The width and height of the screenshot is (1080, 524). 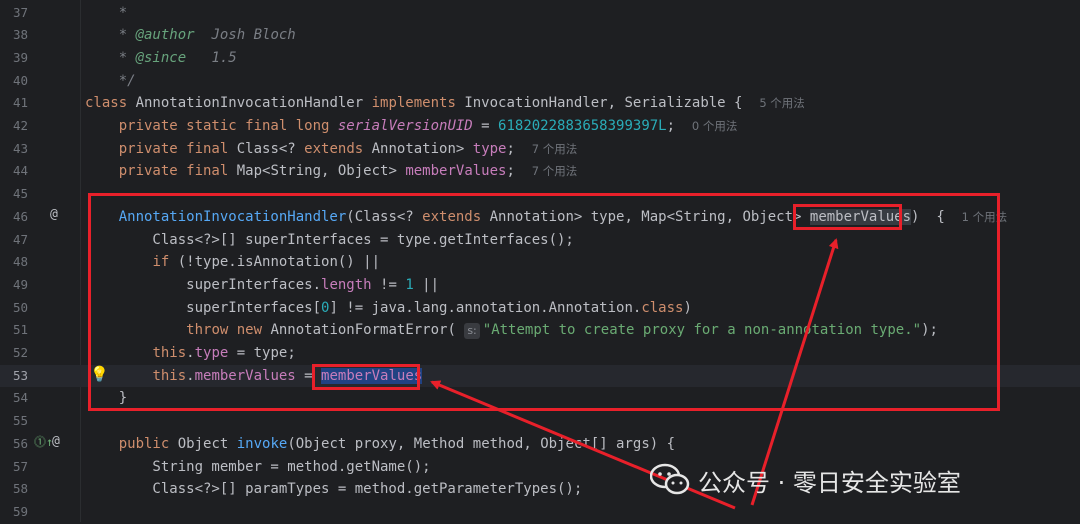 What do you see at coordinates (540, 13) in the screenshot?
I see `code-line: 37 *` at bounding box center [540, 13].